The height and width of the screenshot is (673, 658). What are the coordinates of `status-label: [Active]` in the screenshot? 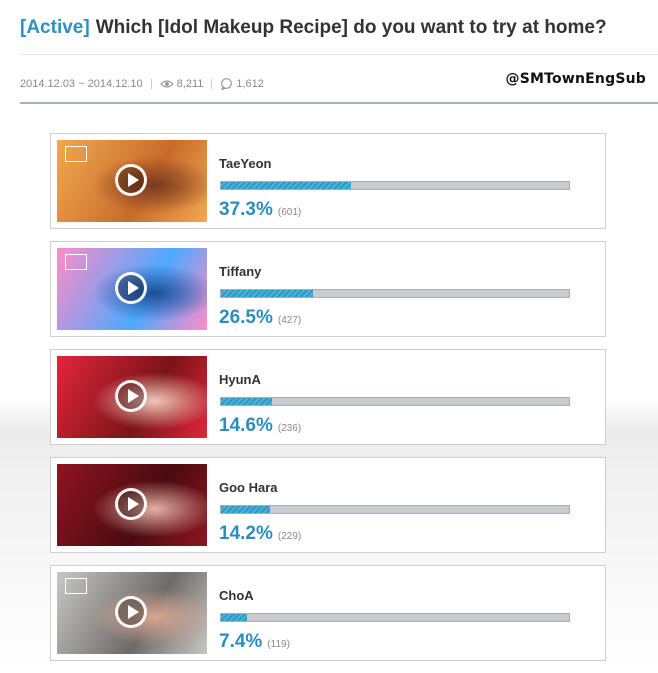 It's located at (55, 27).